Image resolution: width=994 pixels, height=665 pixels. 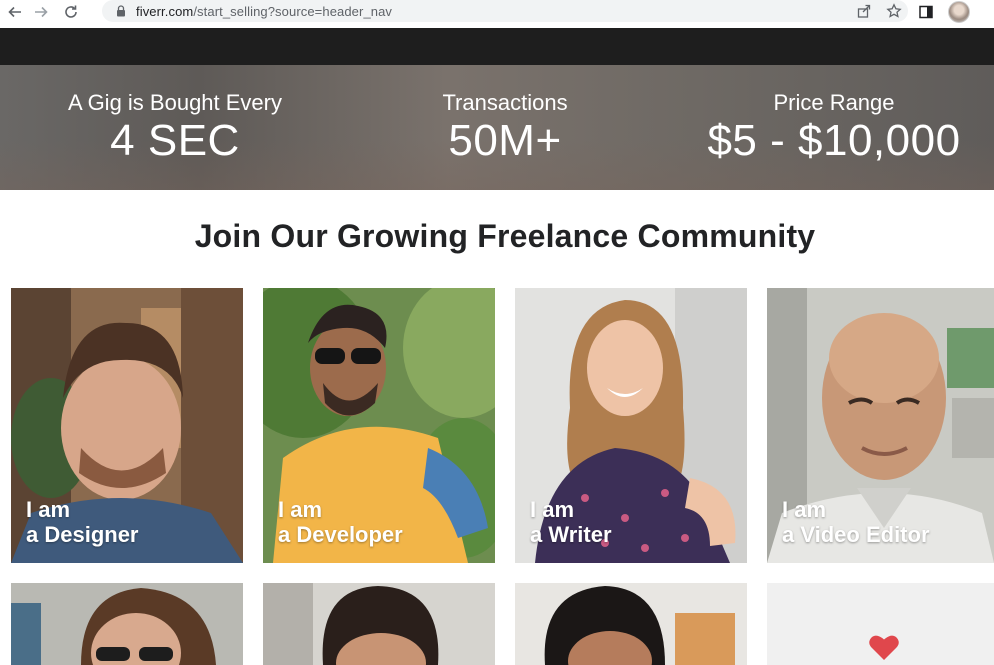 I want to click on community-card-video-editor: I am a Video Editor, so click(x=880, y=425).